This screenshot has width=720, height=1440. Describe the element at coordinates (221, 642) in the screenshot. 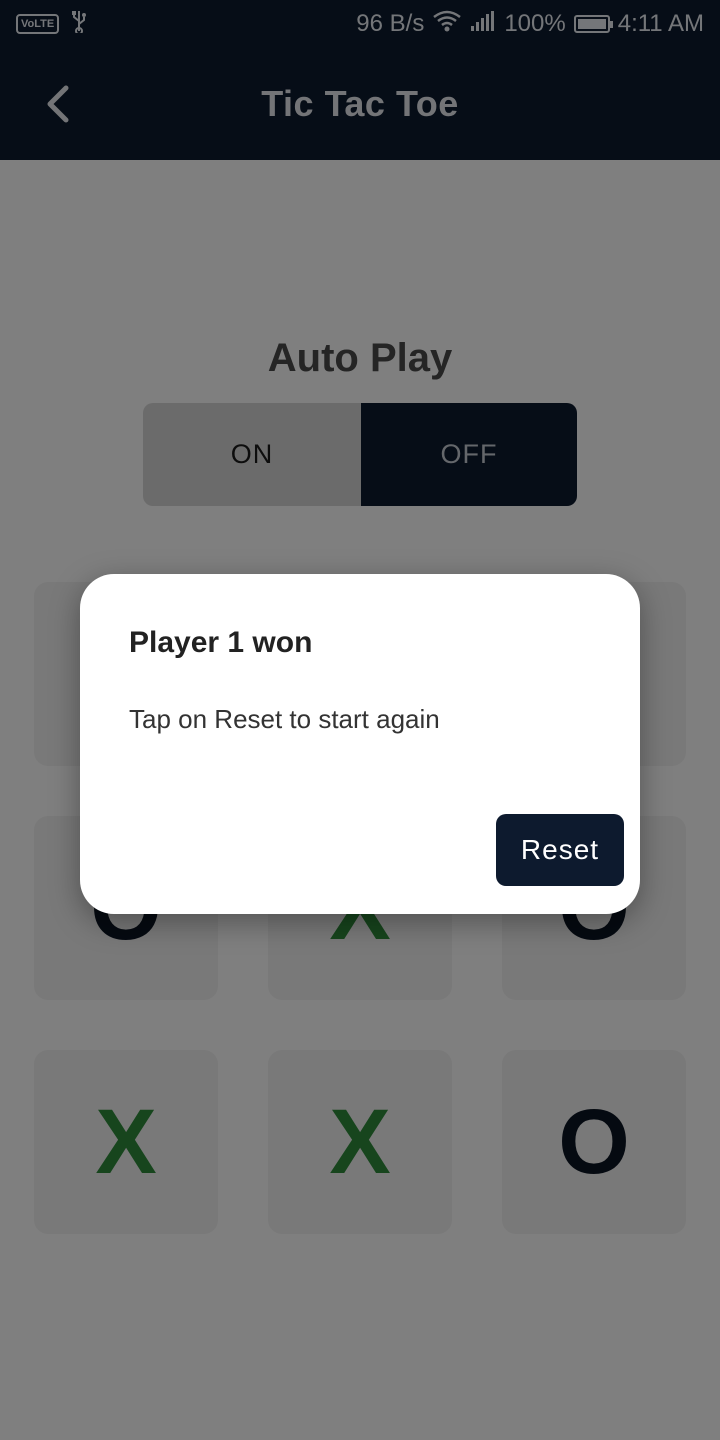

I see `dialog-title: Player 1 won` at that location.